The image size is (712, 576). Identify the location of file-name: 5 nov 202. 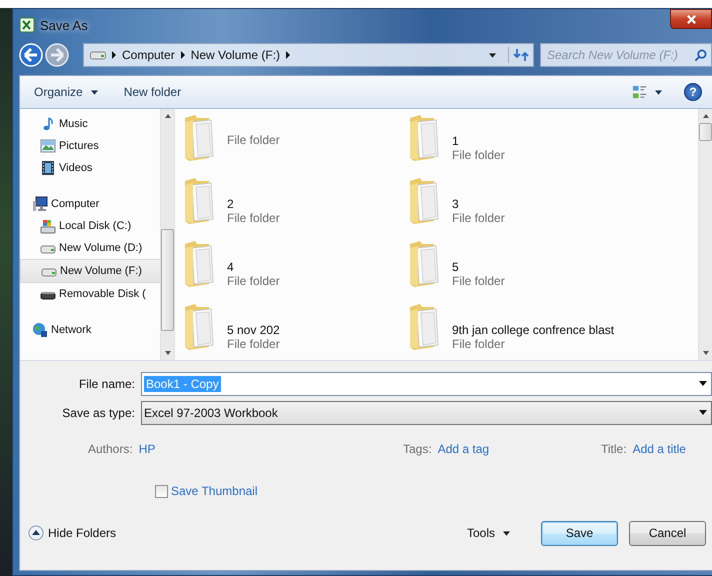
(253, 330).